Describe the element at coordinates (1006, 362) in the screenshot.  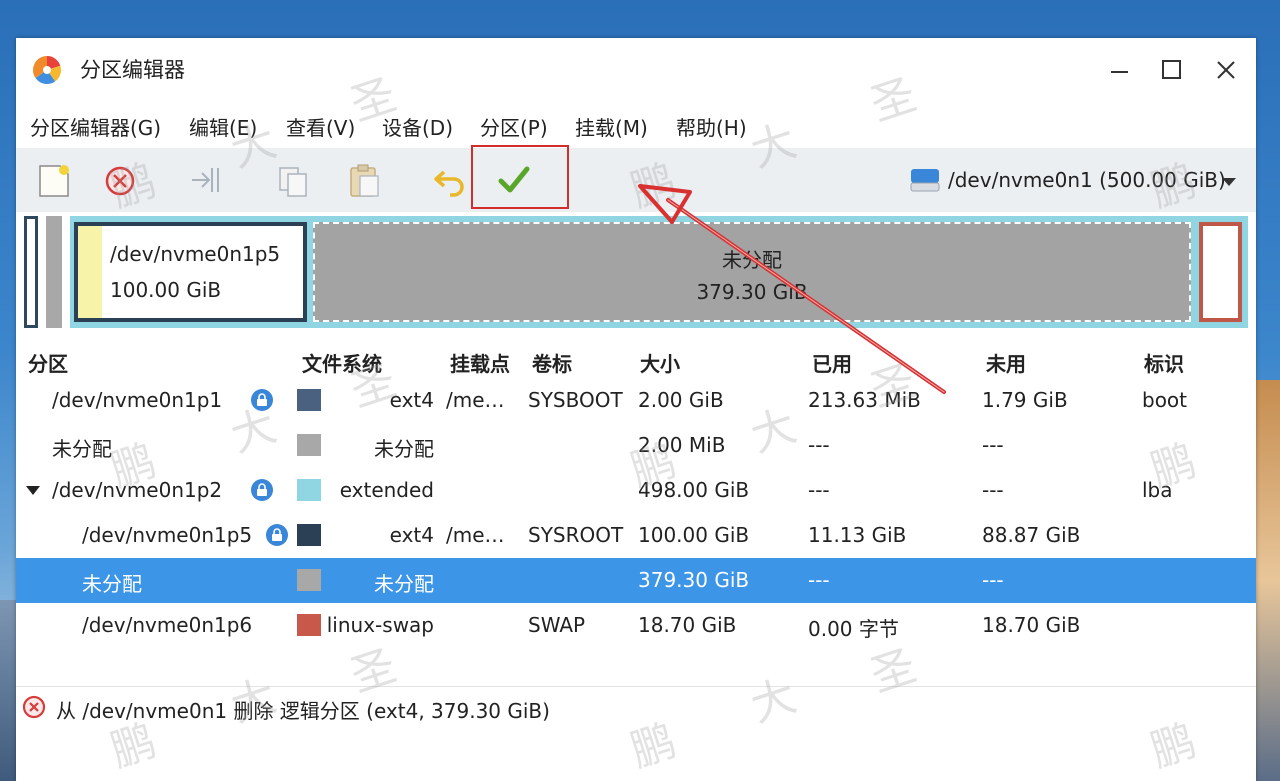
I see `column-header-unused: 未用` at that location.